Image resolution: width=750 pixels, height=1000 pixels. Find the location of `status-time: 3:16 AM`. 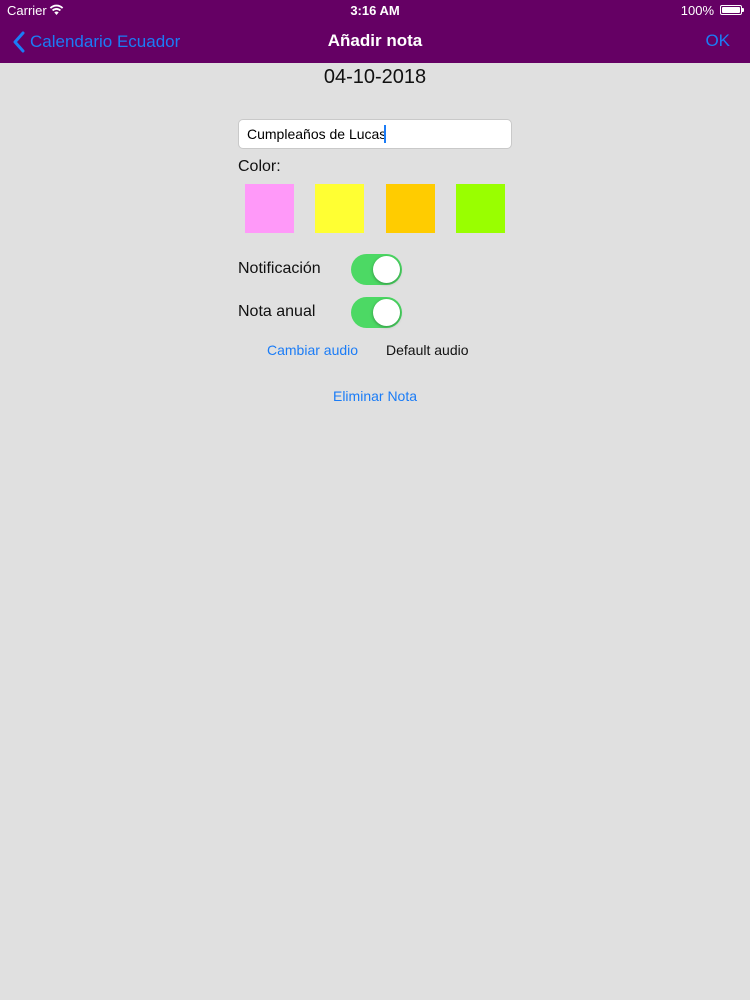

status-time: 3:16 AM is located at coordinates (375, 10).